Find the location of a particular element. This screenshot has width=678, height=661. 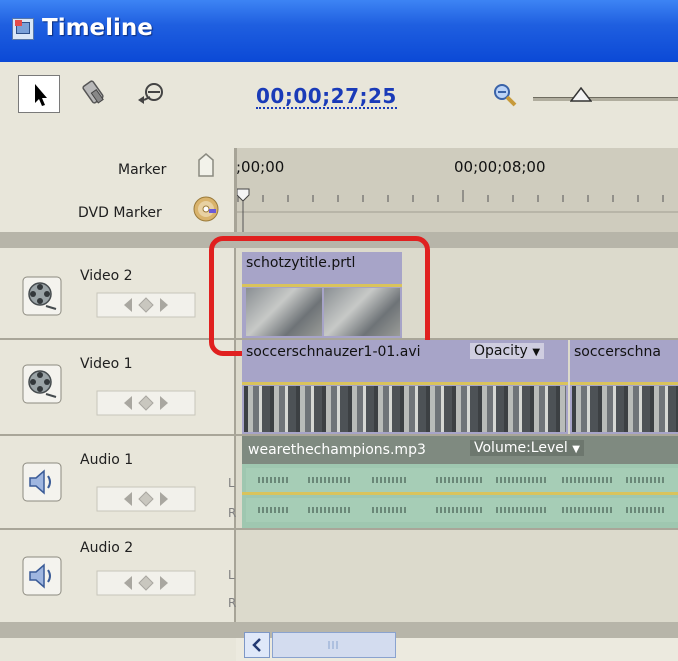

zoom-slider-handle is located at coordinates (581, 94).